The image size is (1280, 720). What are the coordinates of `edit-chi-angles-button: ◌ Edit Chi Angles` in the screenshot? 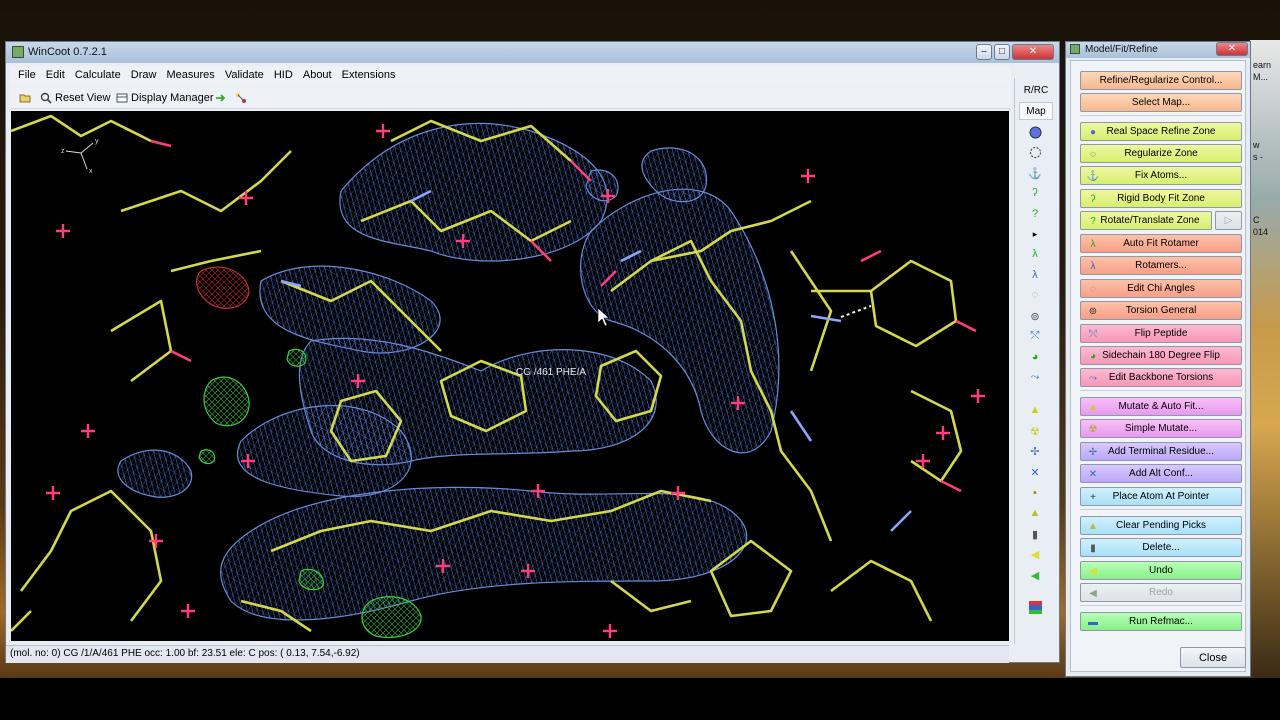 It's located at (1161, 288).